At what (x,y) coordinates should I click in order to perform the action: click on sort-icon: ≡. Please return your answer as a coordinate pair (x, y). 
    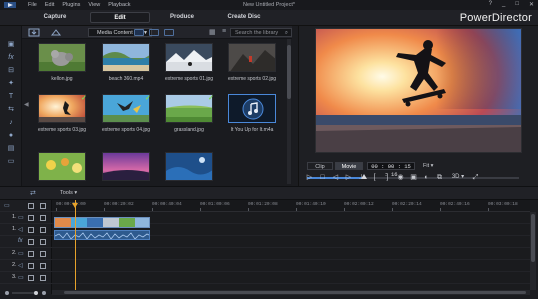
    Looking at the image, I should click on (224, 31).